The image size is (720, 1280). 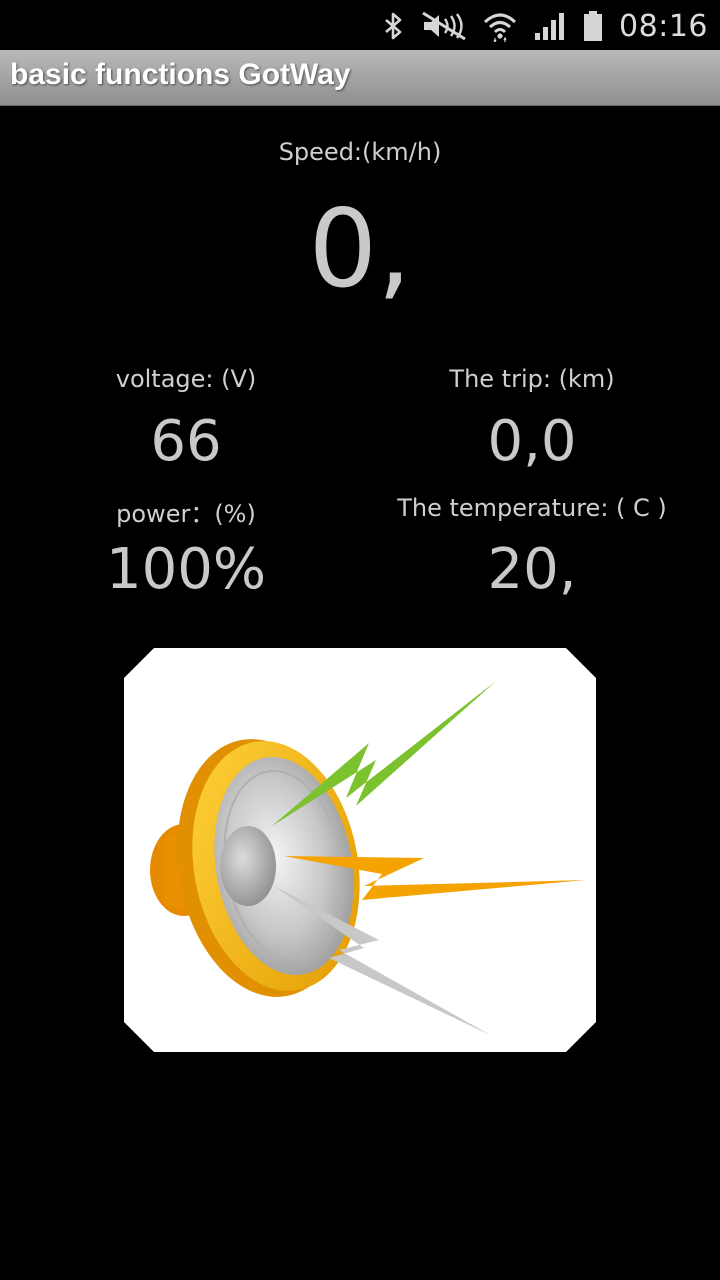 I want to click on status-icons: 08:16, so click(x=545, y=26).